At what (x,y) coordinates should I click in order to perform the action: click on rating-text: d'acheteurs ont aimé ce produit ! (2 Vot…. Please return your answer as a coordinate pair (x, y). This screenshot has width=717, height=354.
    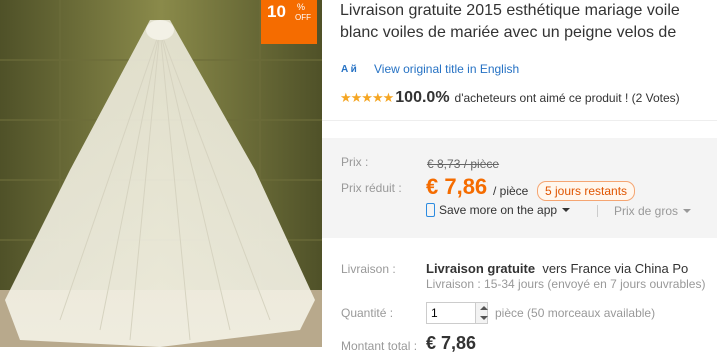
    Looking at the image, I should click on (567, 98).